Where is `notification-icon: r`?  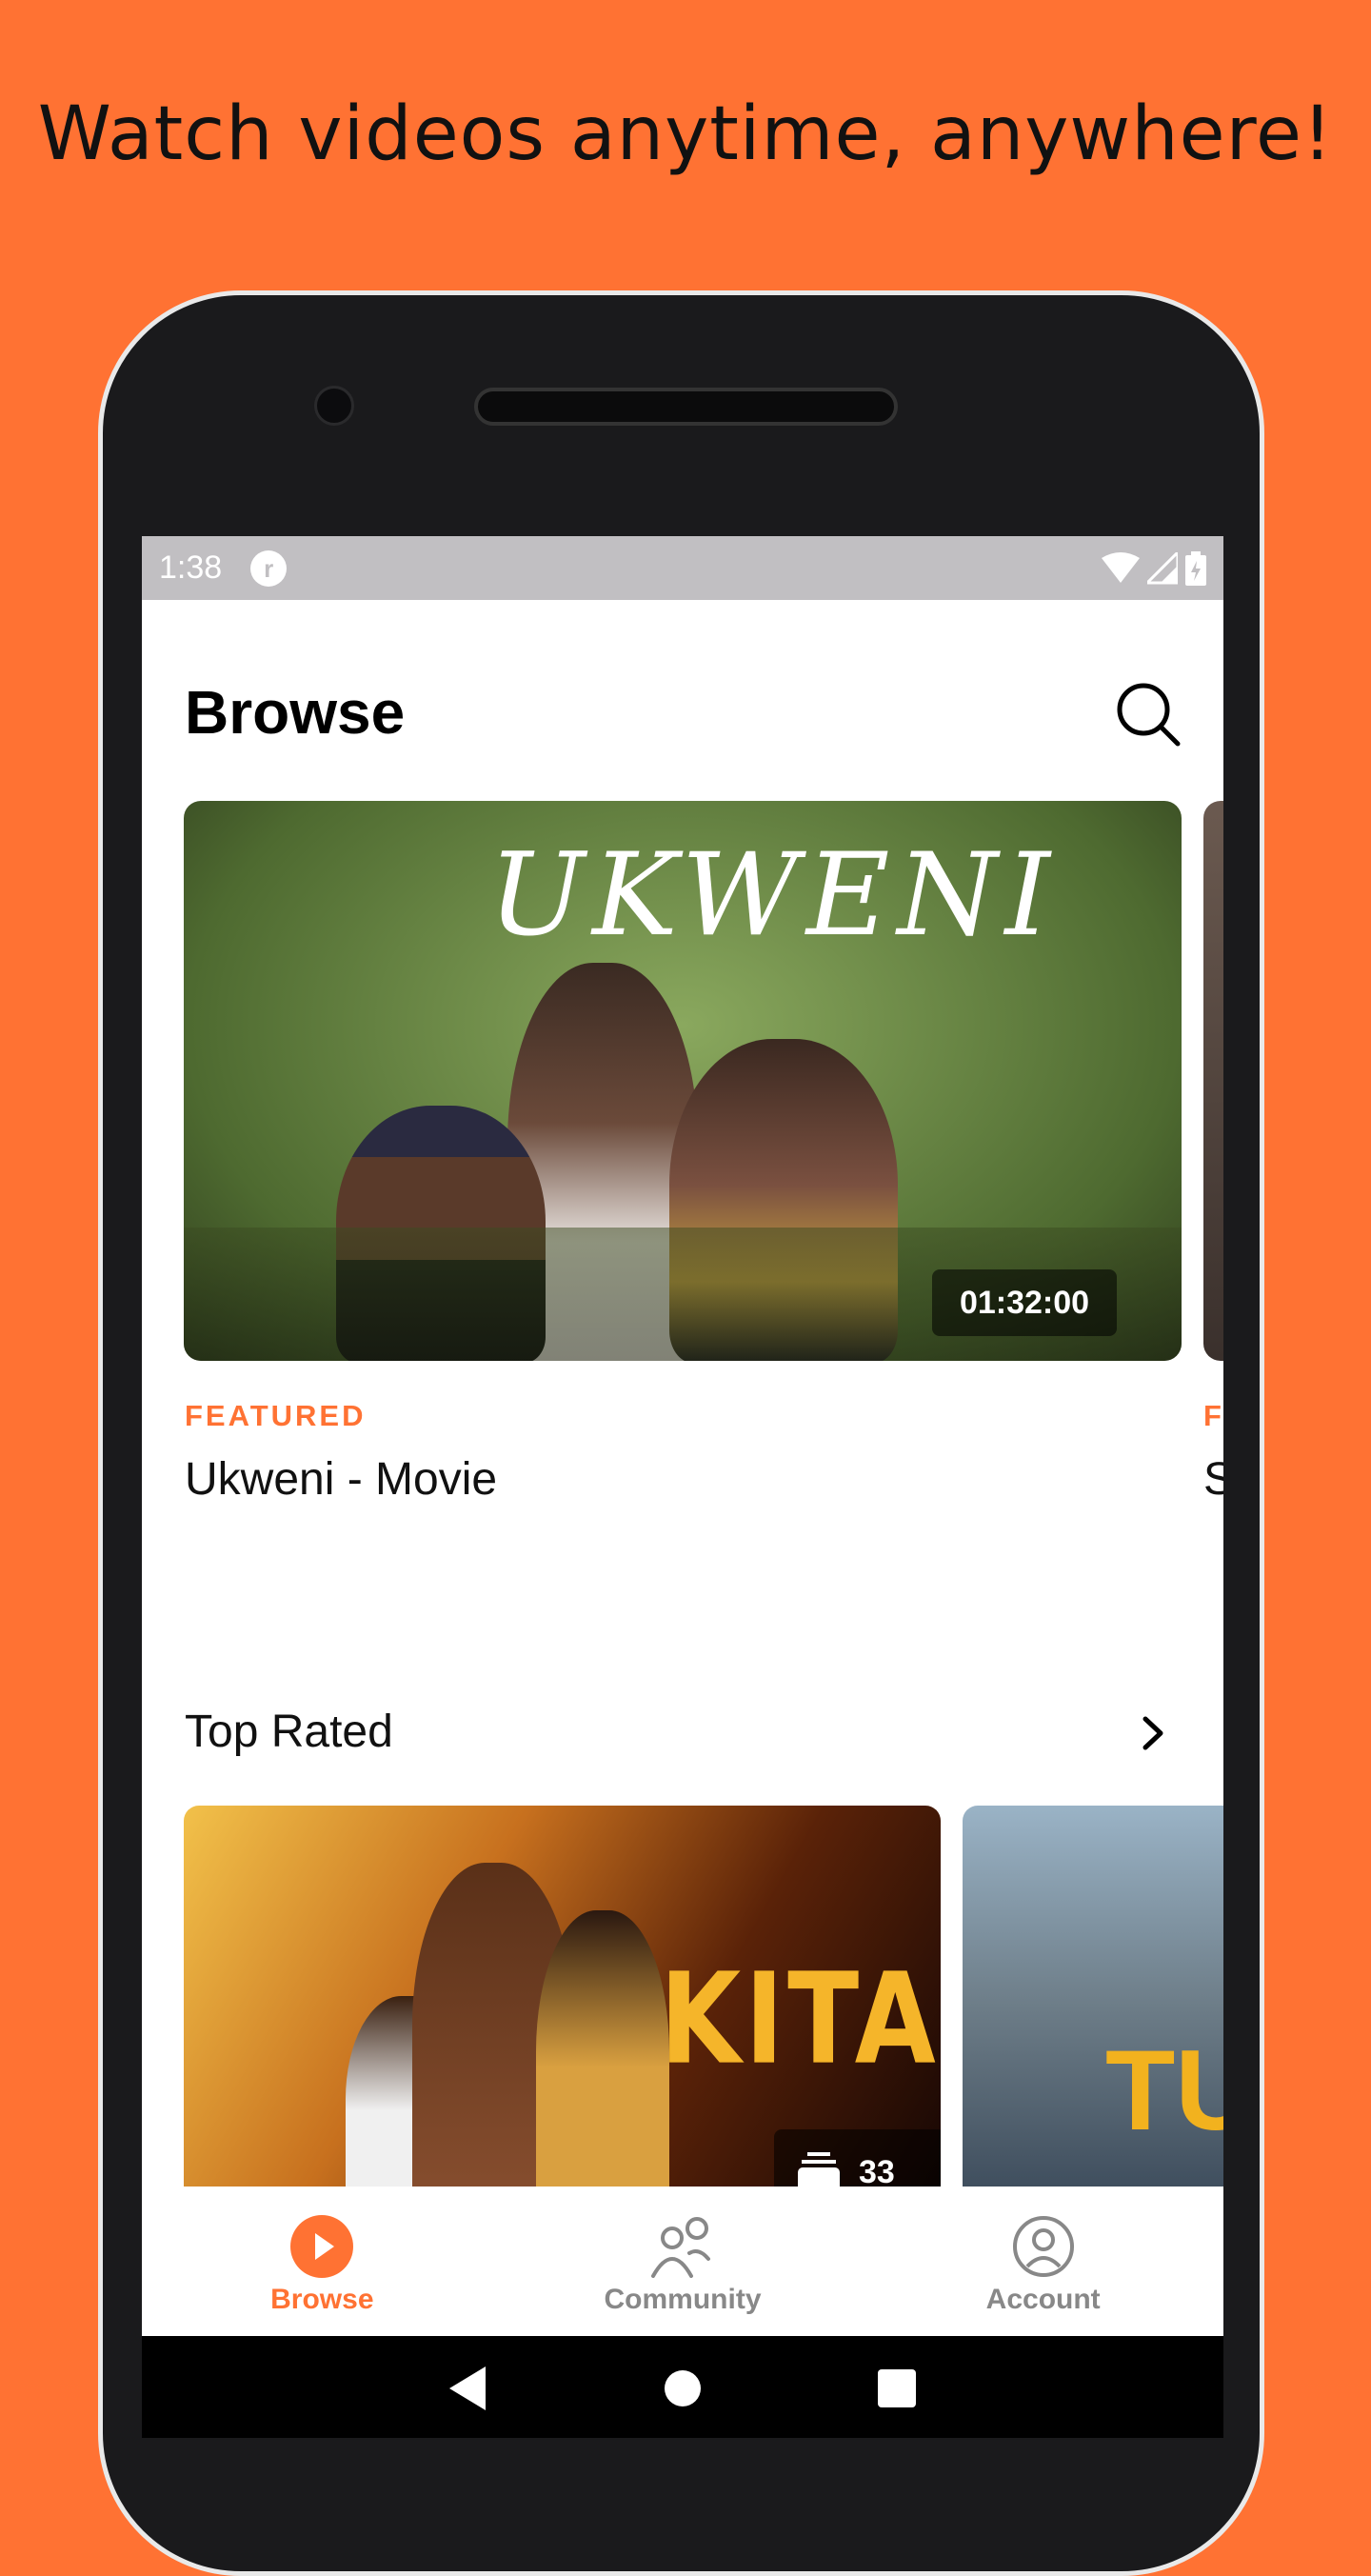 notification-icon: r is located at coordinates (269, 568).